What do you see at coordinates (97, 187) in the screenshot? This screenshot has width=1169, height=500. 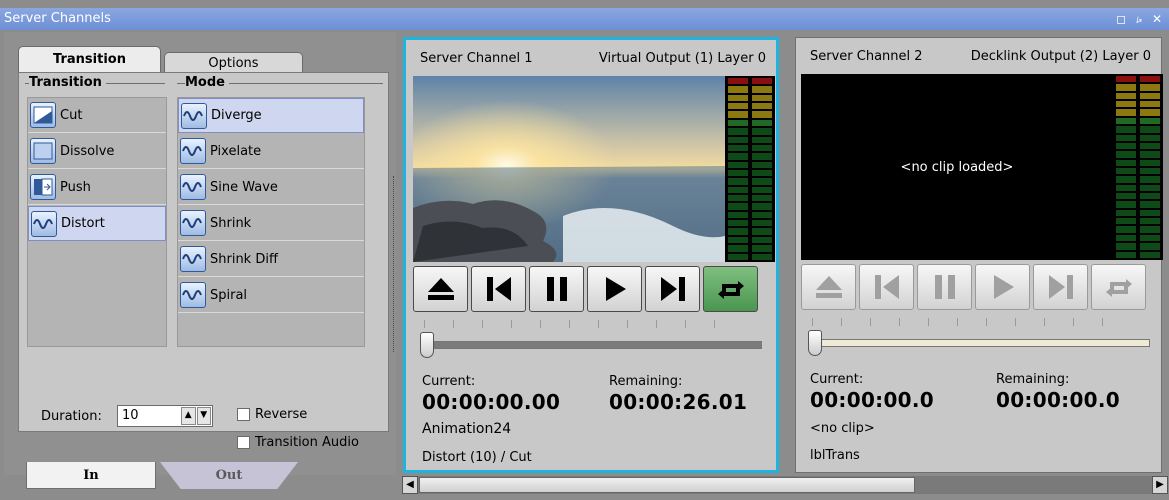 I see `list-item: Push` at bounding box center [97, 187].